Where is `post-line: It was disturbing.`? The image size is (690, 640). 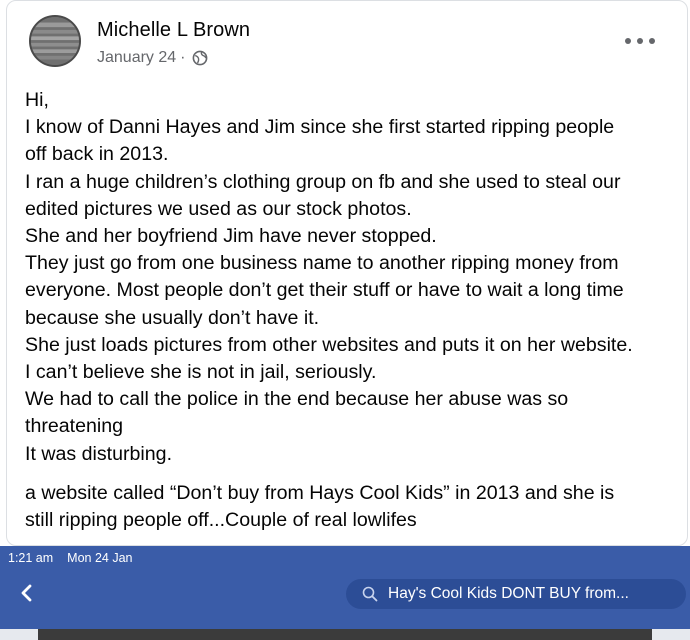
post-line: It was disturbing. is located at coordinates (99, 453).